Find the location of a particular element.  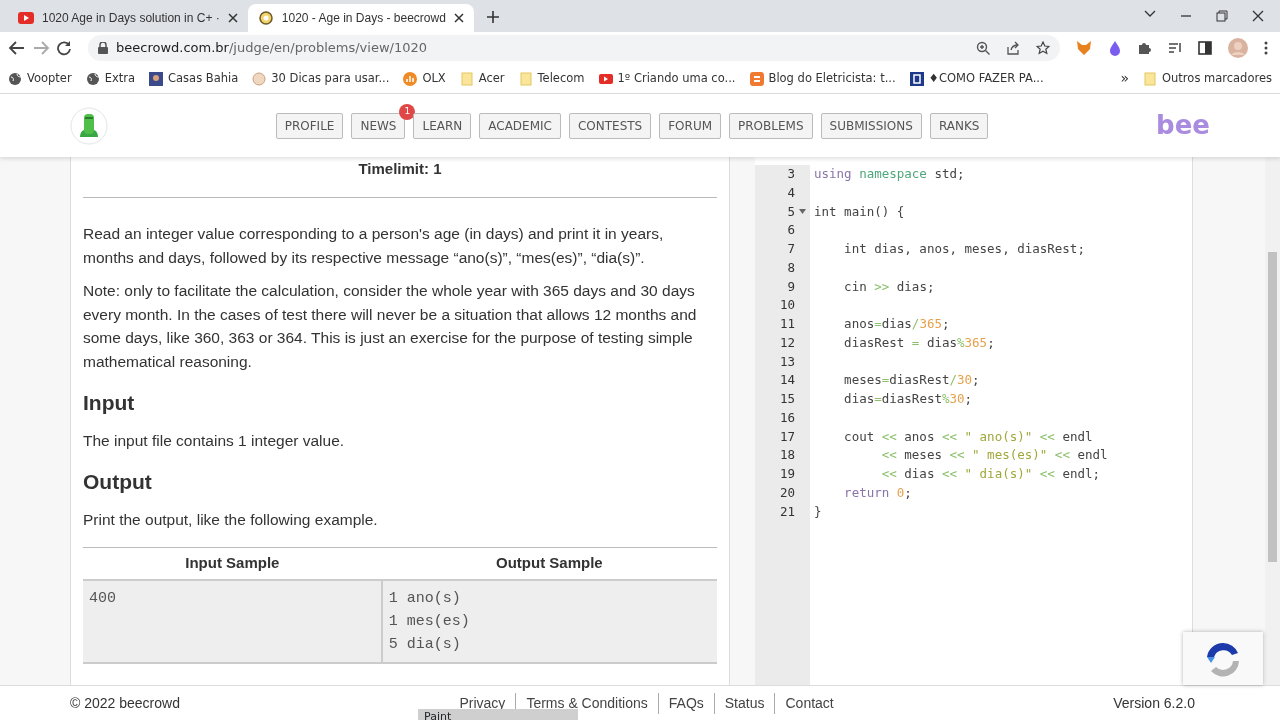

sample-line: 1 mes(es) is located at coordinates (429, 621).